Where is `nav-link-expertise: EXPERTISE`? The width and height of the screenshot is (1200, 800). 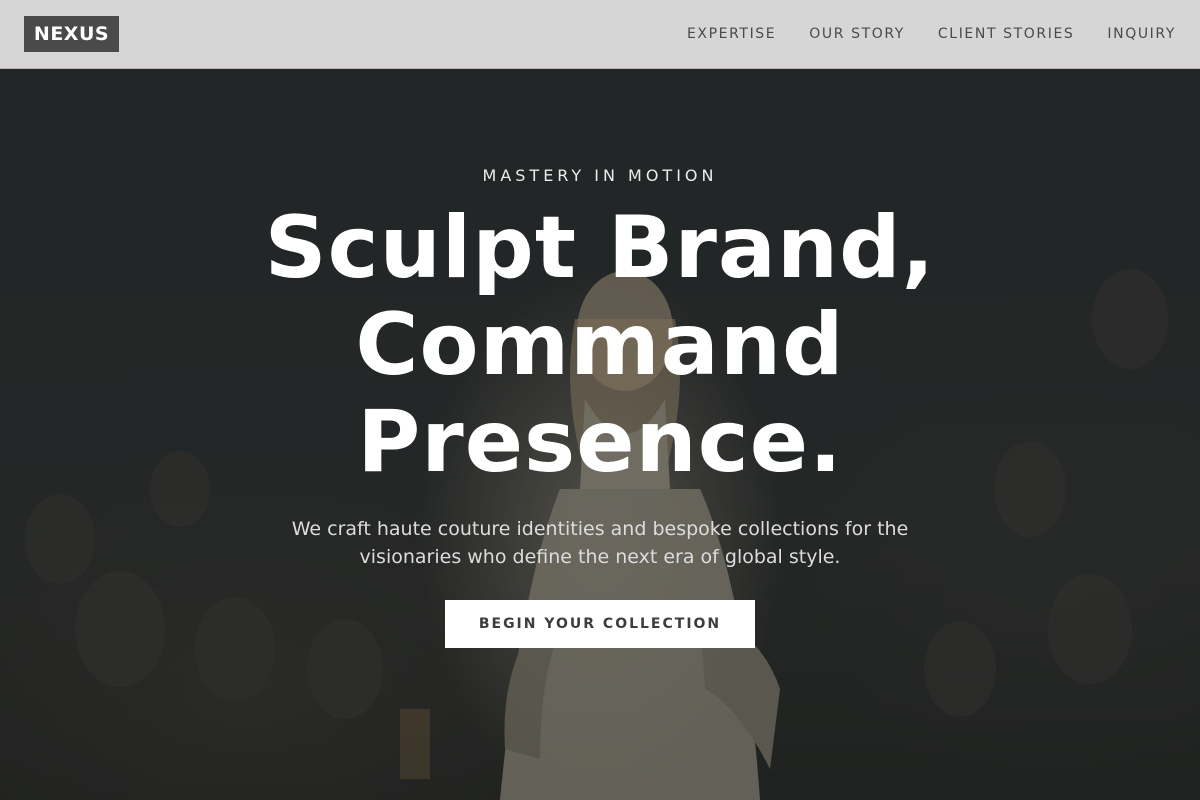
nav-link-expertise: EXPERTISE is located at coordinates (731, 34).